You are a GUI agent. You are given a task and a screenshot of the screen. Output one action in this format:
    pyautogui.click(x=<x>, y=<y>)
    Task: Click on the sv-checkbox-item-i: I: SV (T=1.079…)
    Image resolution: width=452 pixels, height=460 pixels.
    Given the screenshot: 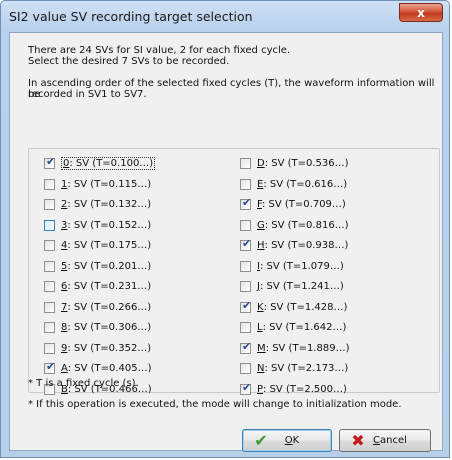 What is the action you would take?
    pyautogui.click(x=292, y=266)
    